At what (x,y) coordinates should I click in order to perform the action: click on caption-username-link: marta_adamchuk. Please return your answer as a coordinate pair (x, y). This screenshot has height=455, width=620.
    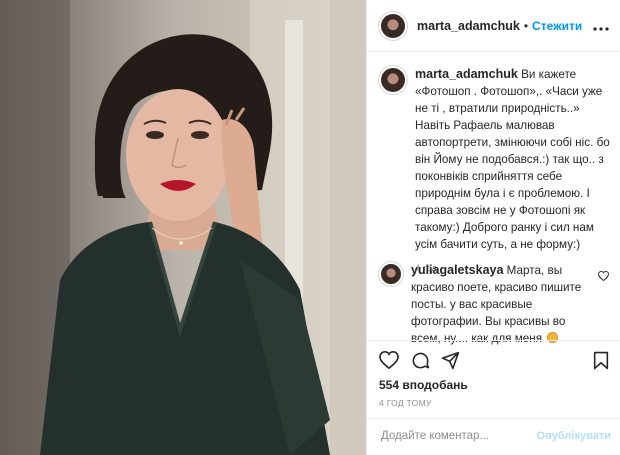
    Looking at the image, I should click on (466, 74).